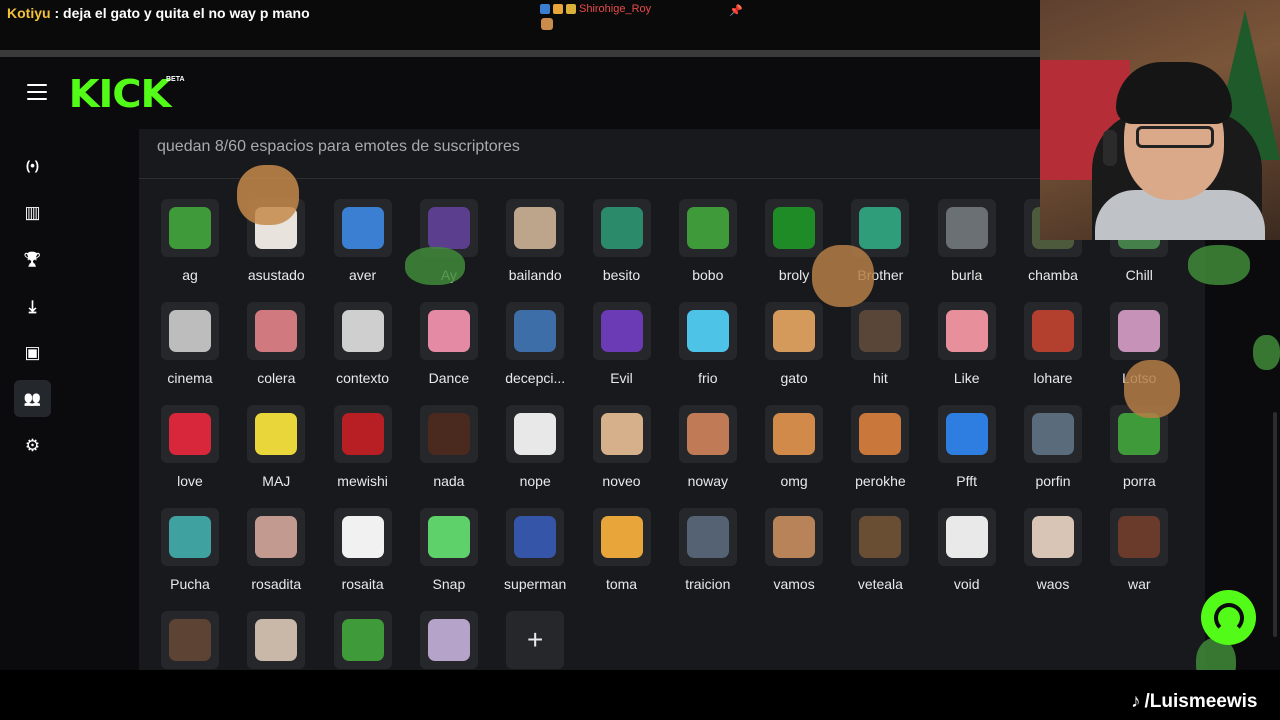 The height and width of the screenshot is (720, 1280). I want to click on sidebar-item-community: 👥, so click(32, 398).